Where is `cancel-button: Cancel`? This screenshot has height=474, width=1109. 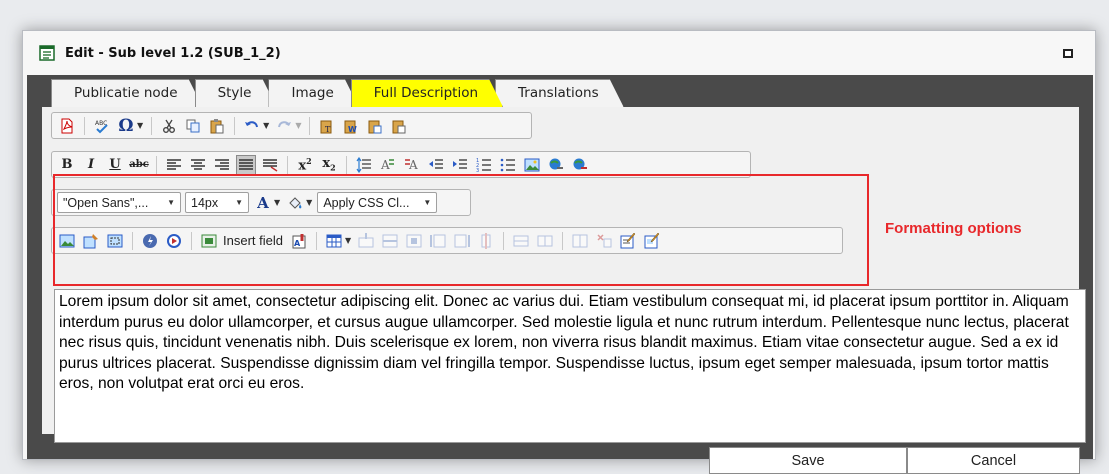
cancel-button: Cancel is located at coordinates (993, 460).